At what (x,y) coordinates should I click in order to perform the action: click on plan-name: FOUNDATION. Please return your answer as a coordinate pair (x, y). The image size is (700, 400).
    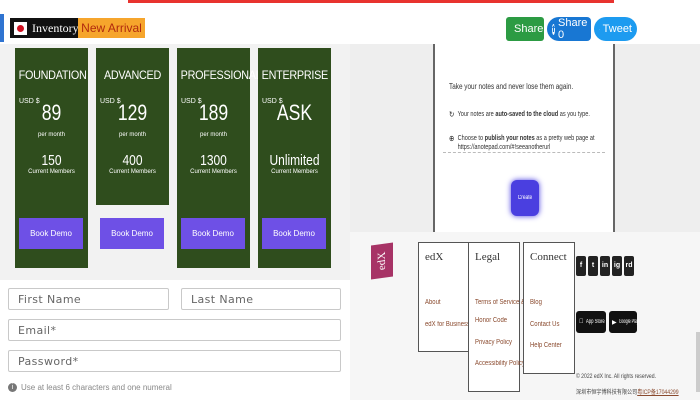
    Looking at the image, I should click on (52, 75).